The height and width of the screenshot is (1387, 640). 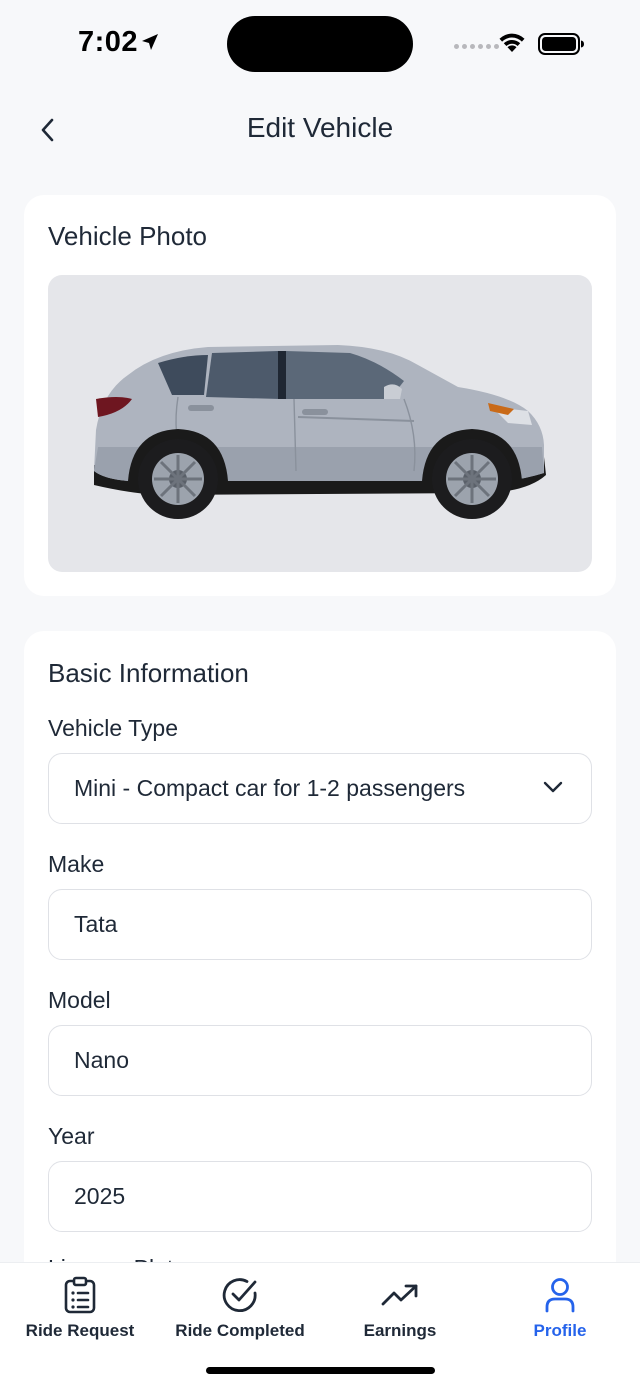 What do you see at coordinates (476, 46) in the screenshot?
I see `cellular-signal-icon` at bounding box center [476, 46].